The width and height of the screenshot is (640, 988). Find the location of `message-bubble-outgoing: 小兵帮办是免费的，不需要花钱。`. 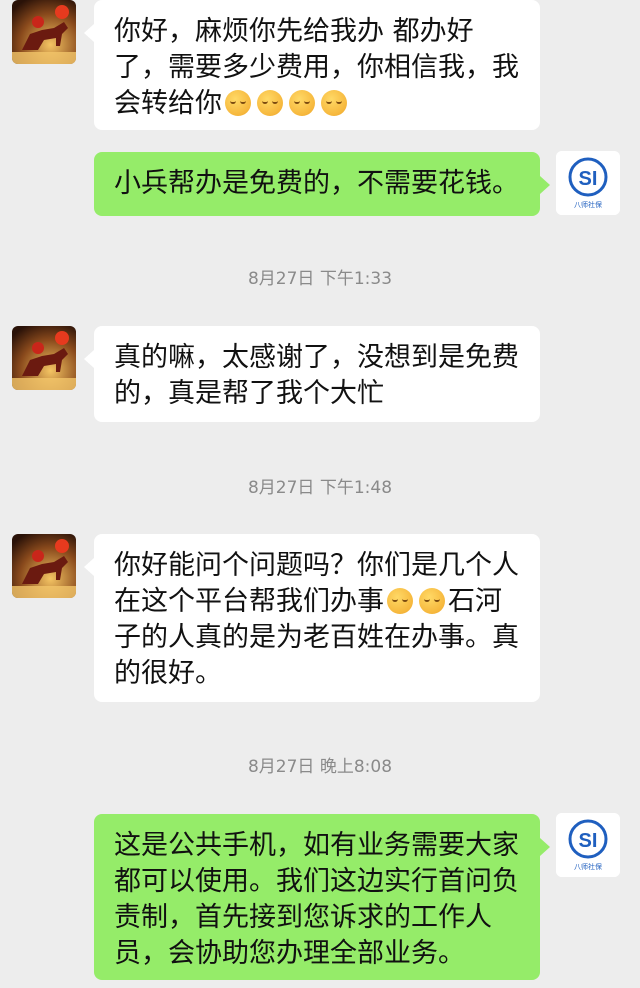

message-bubble-outgoing: 小兵帮办是免费的，不需要花钱。 is located at coordinates (322, 184).